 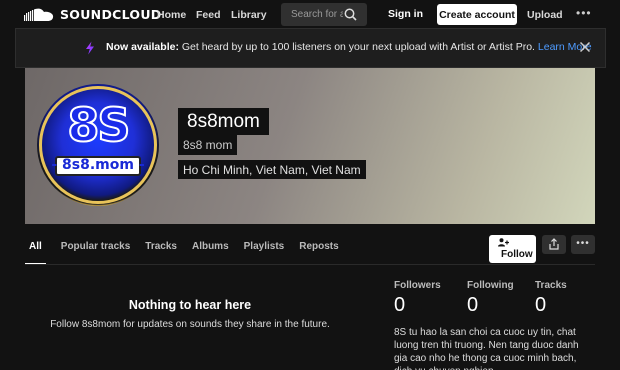 I want to click on followers-label: Followers, so click(x=417, y=285).